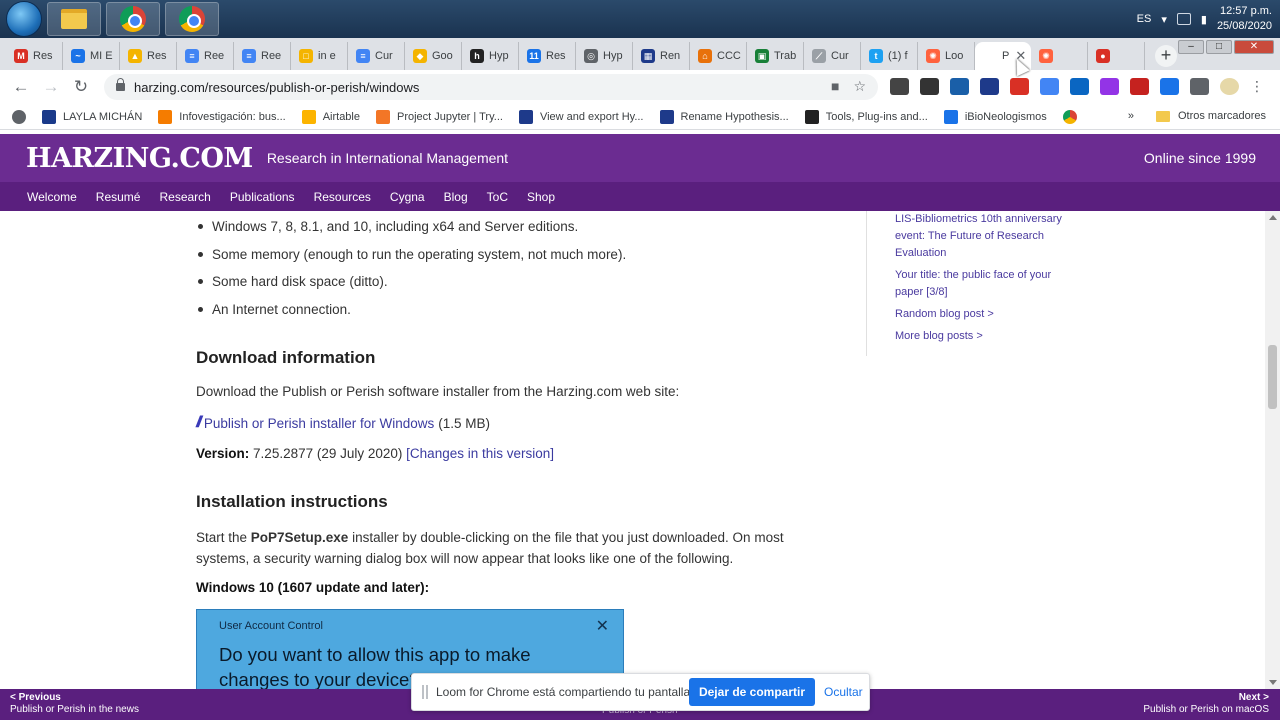 The image size is (1280, 720). I want to click on site-nav-item: Research, so click(184, 197).